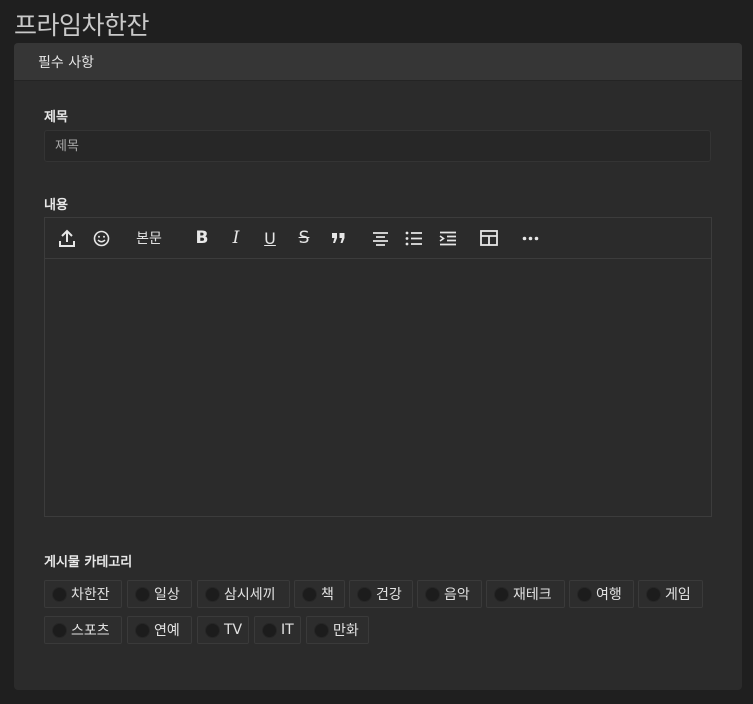  Describe the element at coordinates (377, 146) in the screenshot. I see `title-input` at that location.